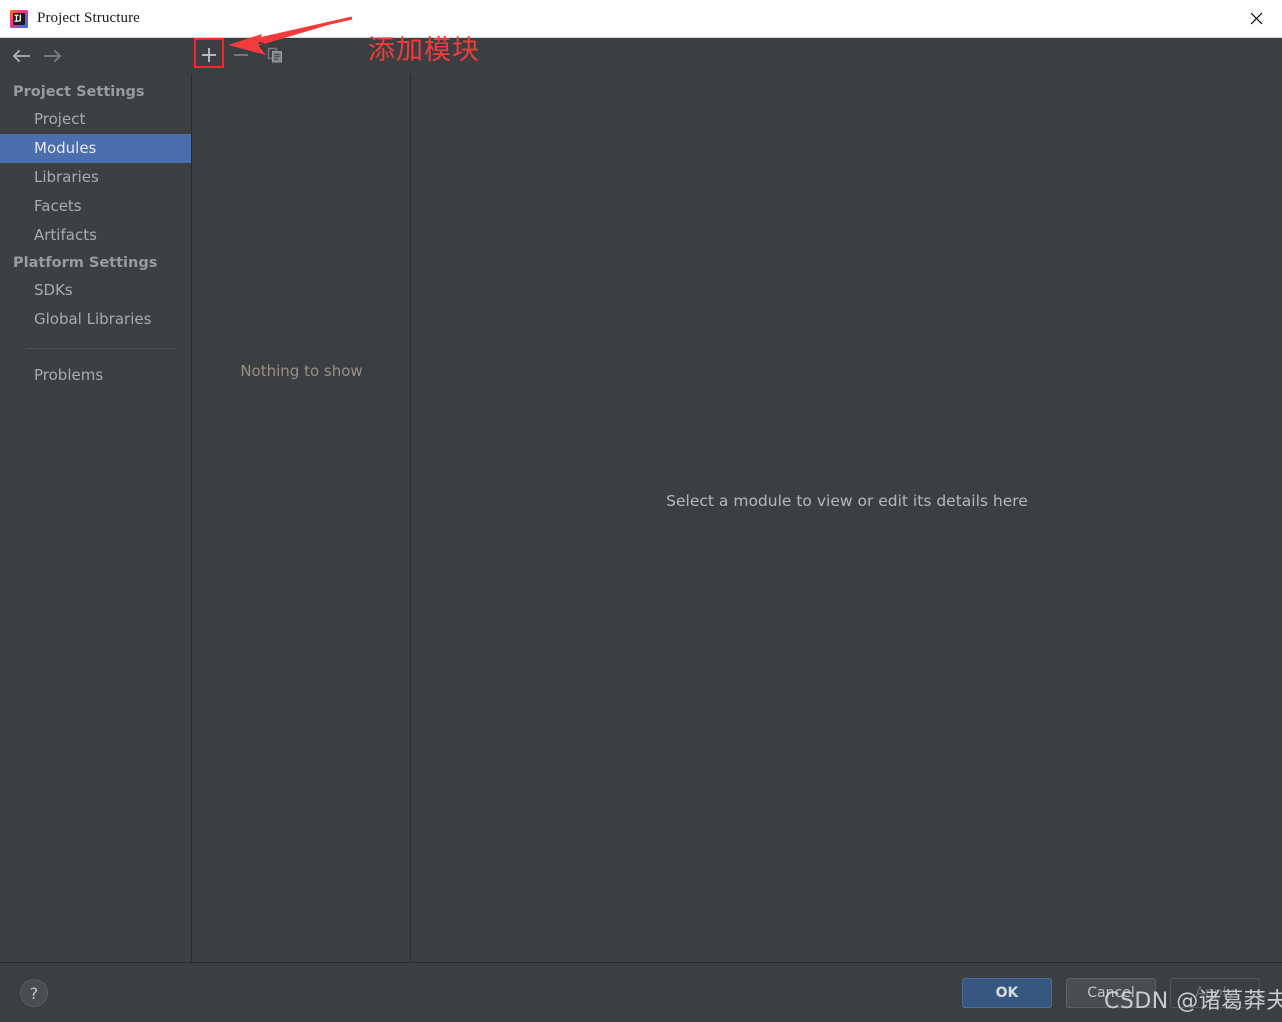  Describe the element at coordinates (19, 18) in the screenshot. I see `intellij-idea-icon` at that location.